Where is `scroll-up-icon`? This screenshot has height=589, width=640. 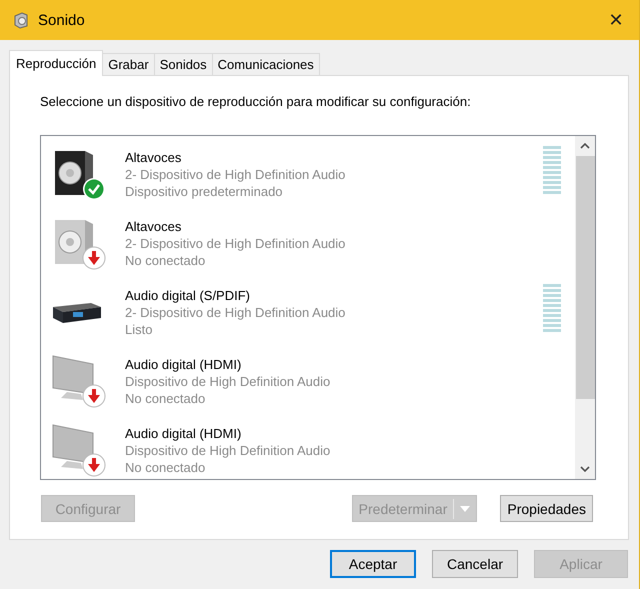 scroll-up-icon is located at coordinates (585, 146).